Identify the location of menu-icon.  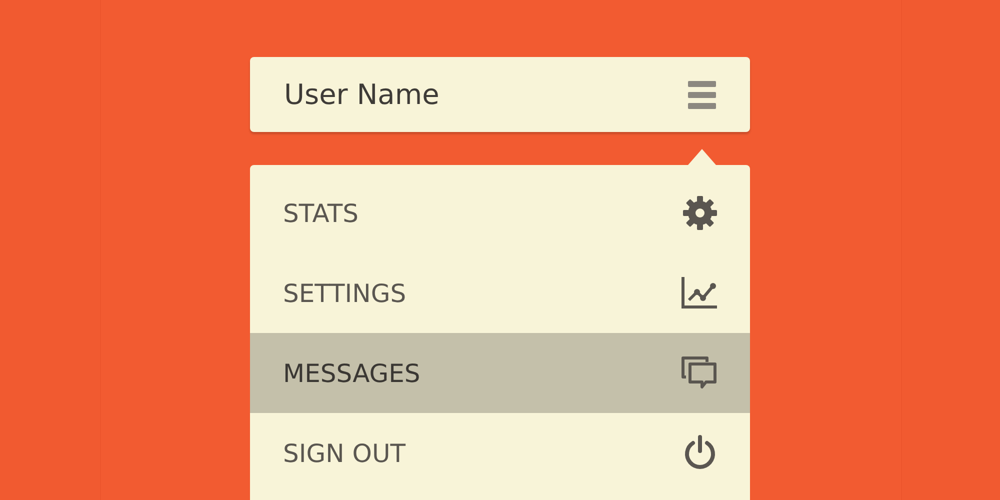
(702, 94).